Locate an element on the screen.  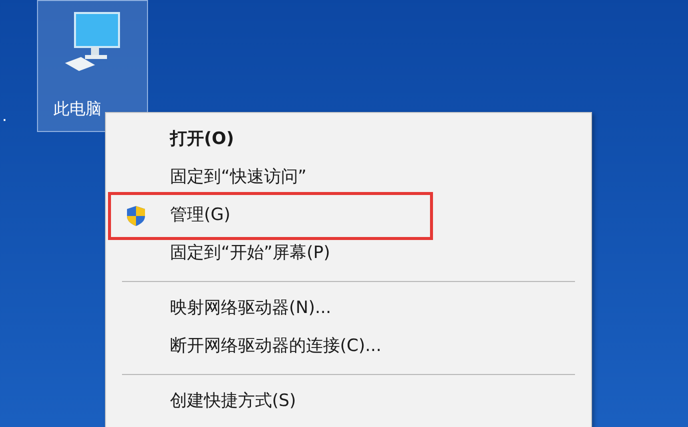
menu-item: 管理(G) is located at coordinates (348, 216).